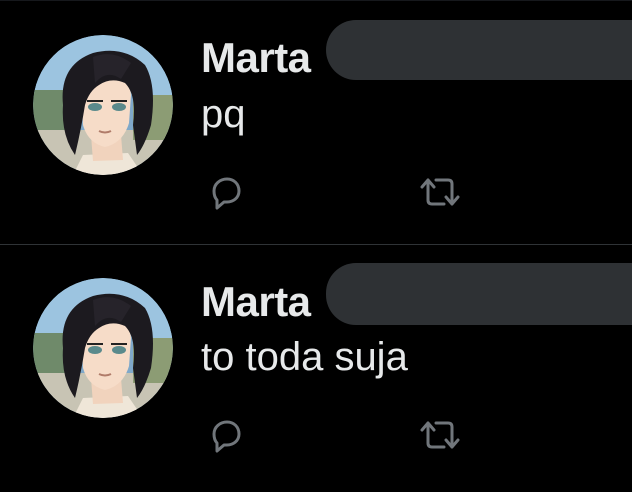 This screenshot has width=632, height=492. What do you see at coordinates (304, 357) in the screenshot?
I see `tweet-text: to toda suja` at bounding box center [304, 357].